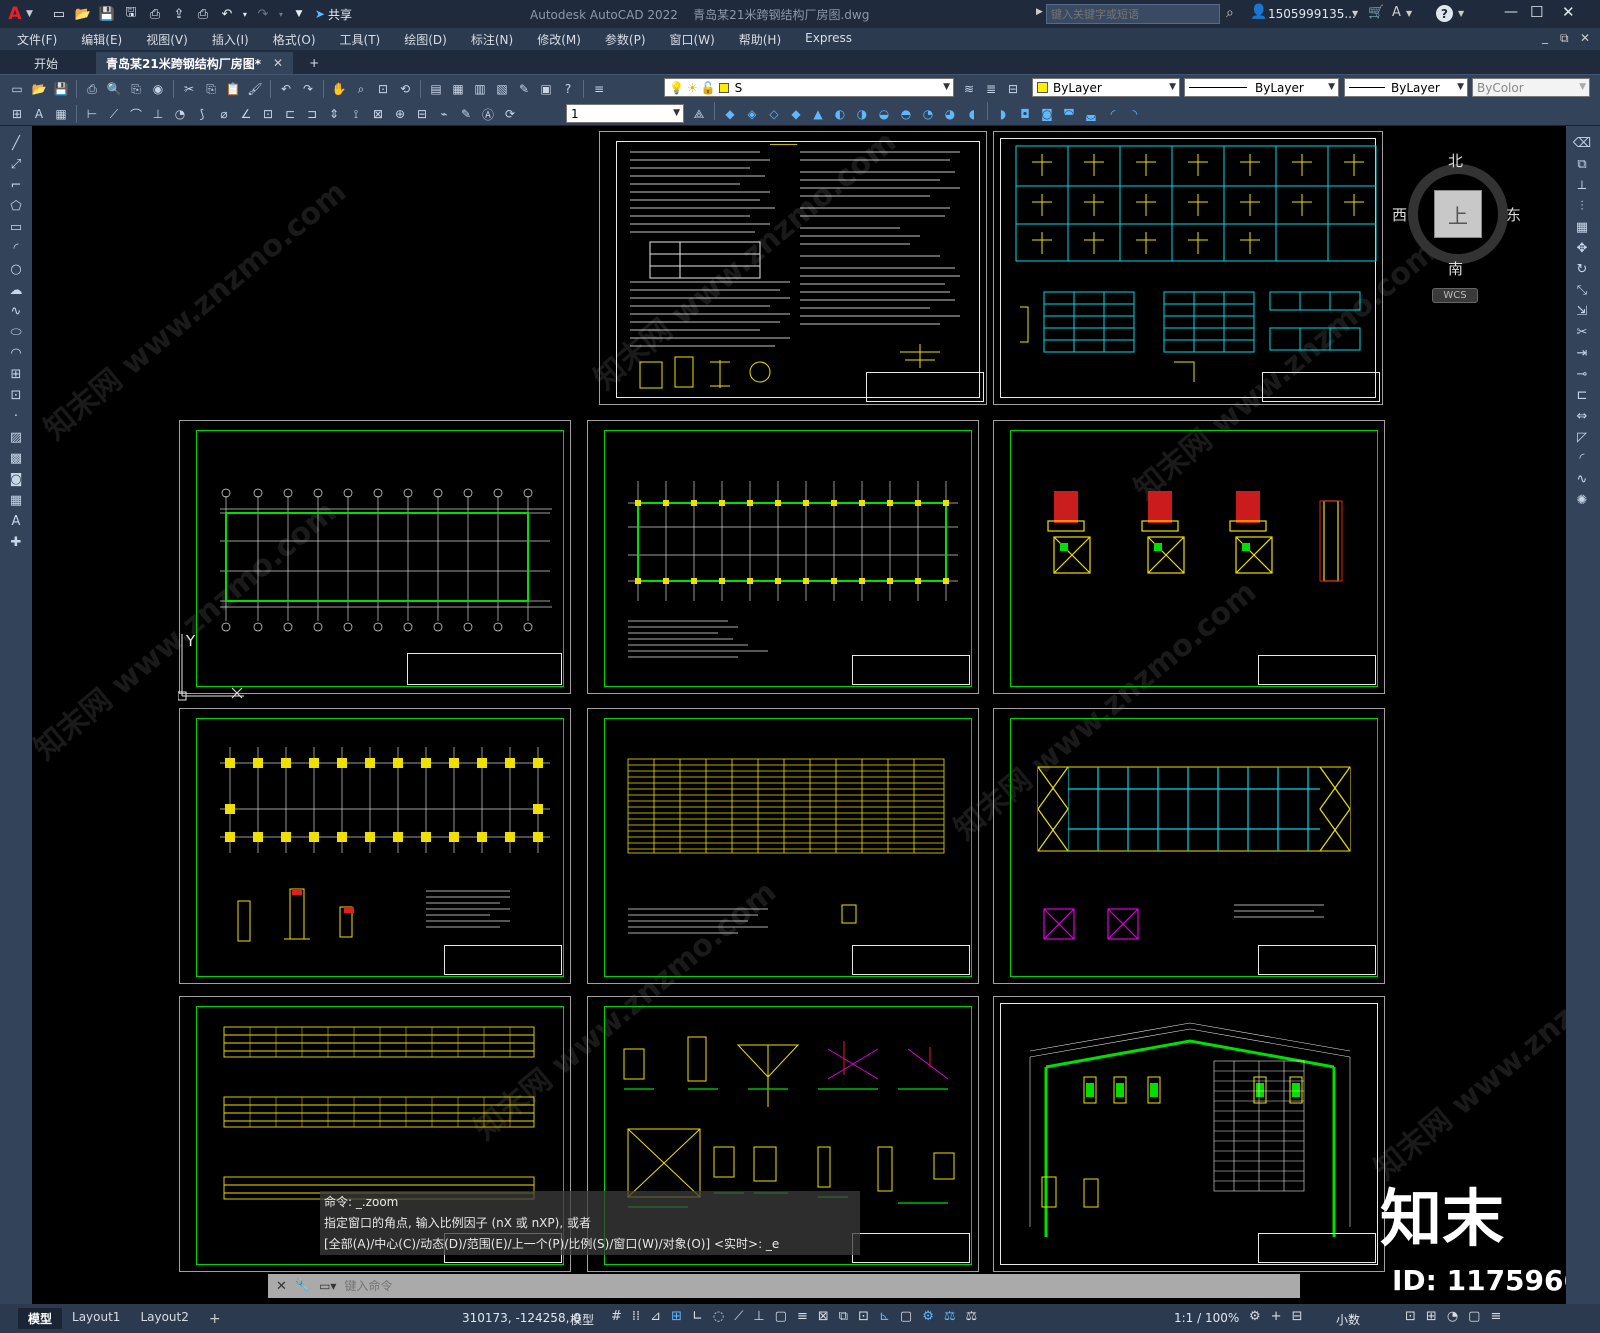 The width and height of the screenshot is (1600, 1333). What do you see at coordinates (884, 1316) in the screenshot?
I see `annotation-monitor-icon: ⊾` at bounding box center [884, 1316].